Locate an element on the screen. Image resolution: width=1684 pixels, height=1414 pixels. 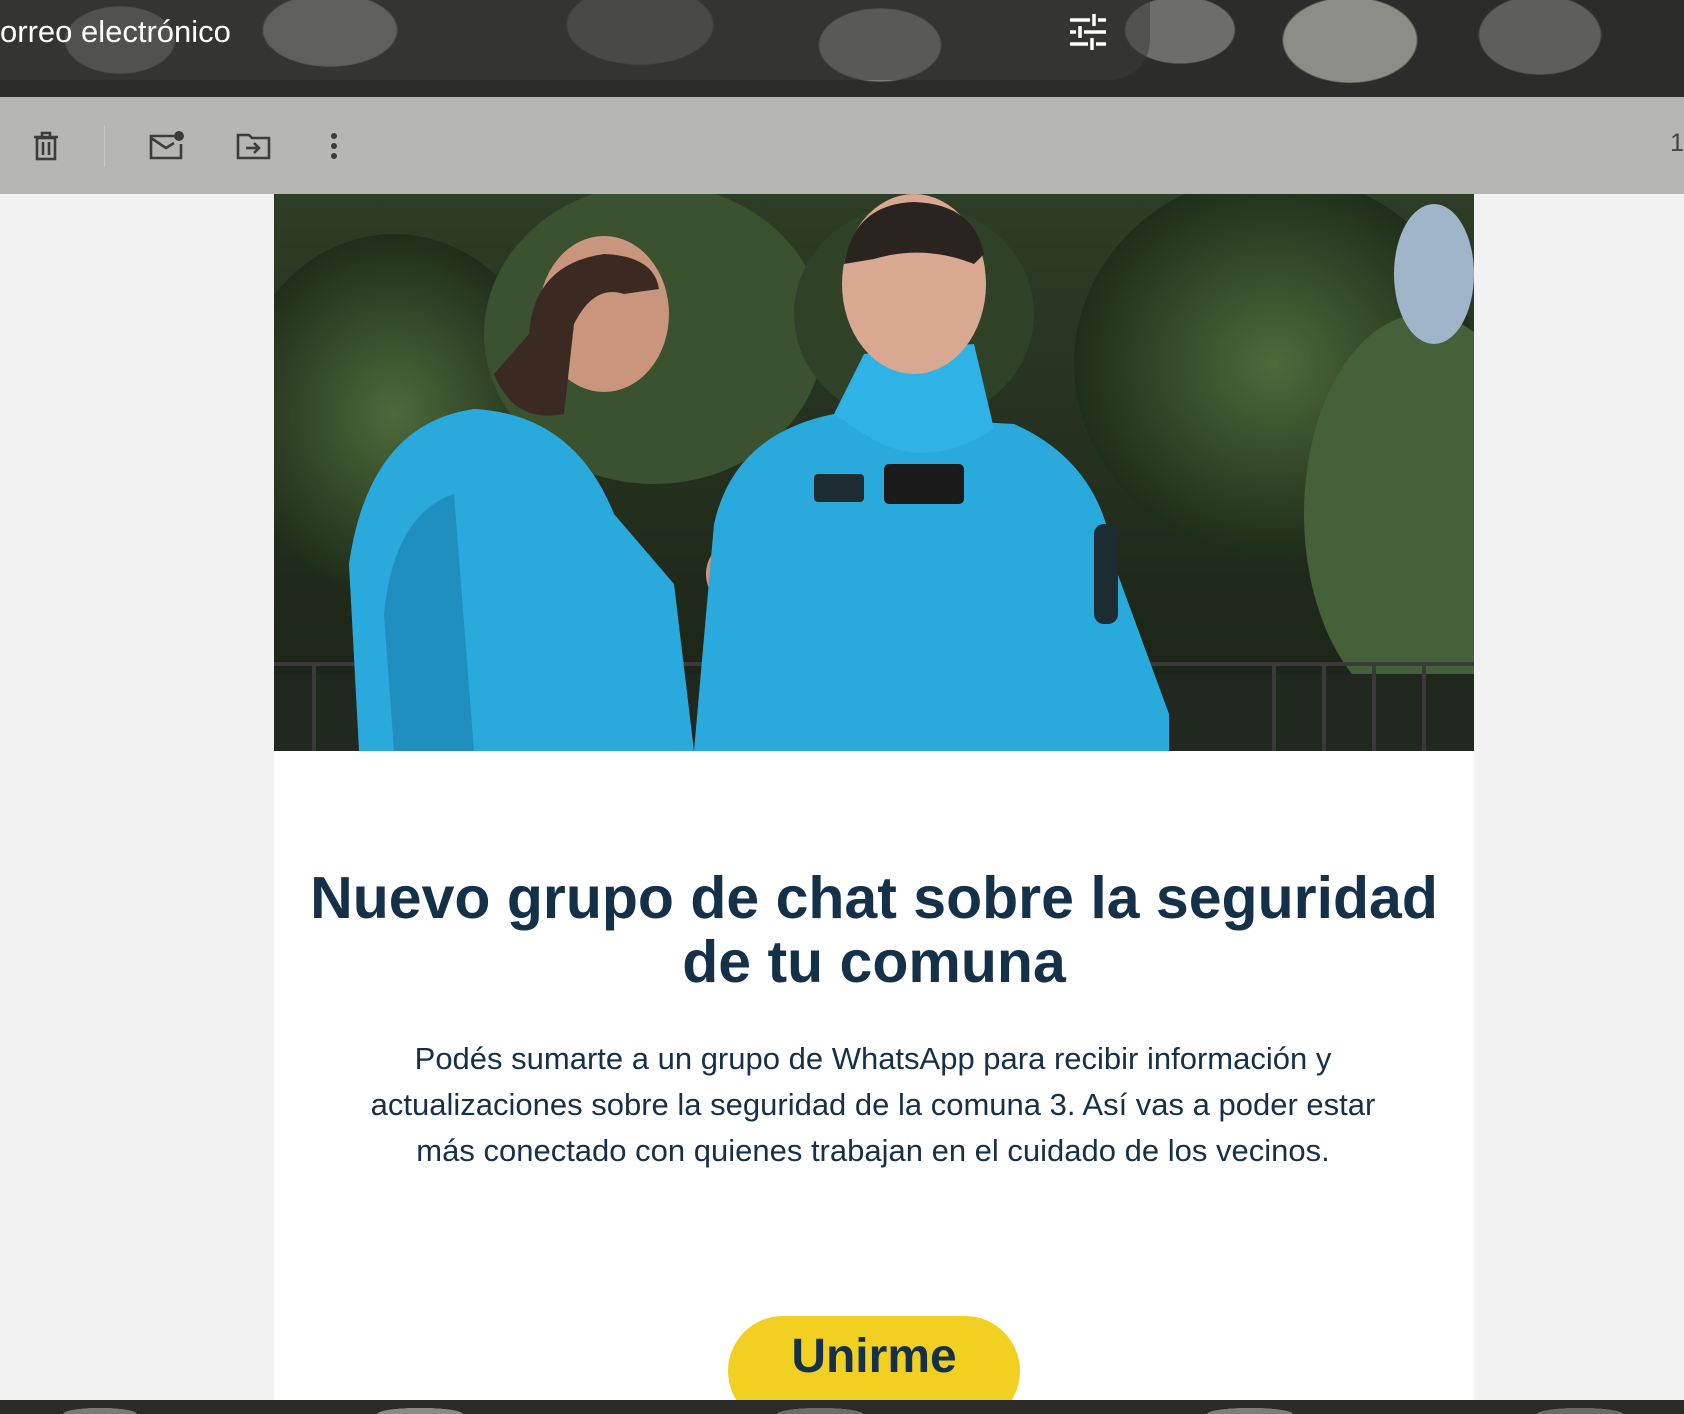
mark-unread-icon is located at coordinates (167, 146).